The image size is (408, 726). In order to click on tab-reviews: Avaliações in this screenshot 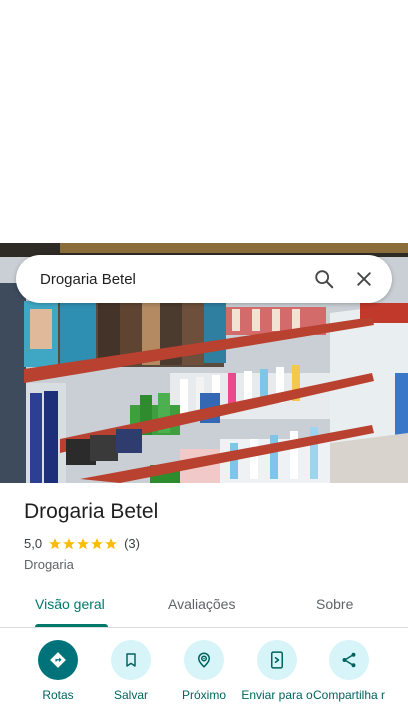, I will do `click(201, 604)`.